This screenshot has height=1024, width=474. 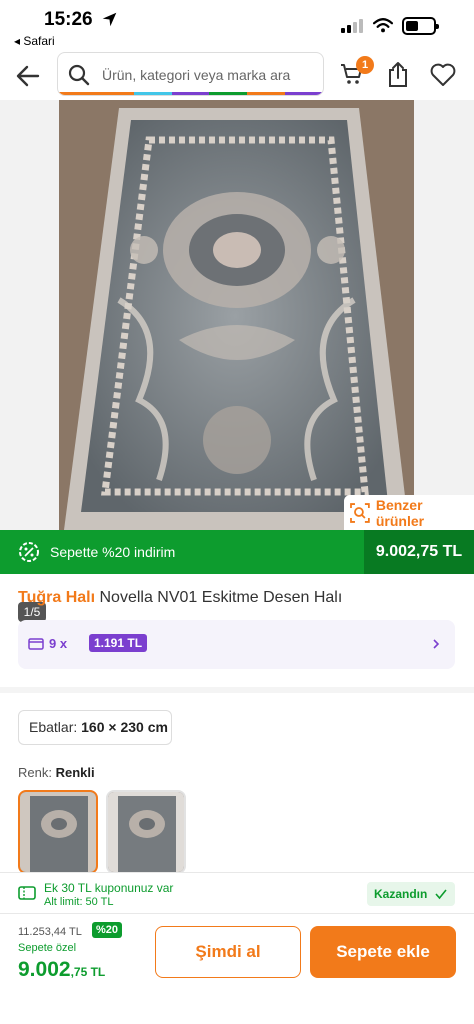 I want to click on coupon-won-button: Kazandın, so click(x=411, y=894).